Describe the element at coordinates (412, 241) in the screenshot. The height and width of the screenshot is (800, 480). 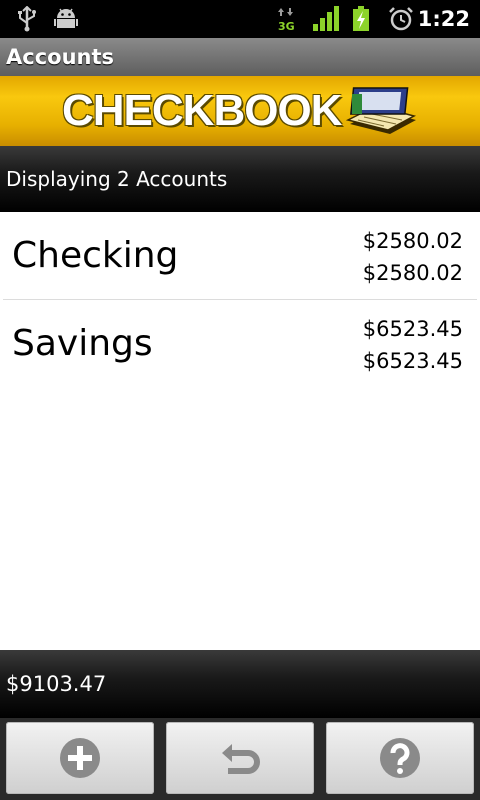
I see `account-balance: $2580.02` at that location.